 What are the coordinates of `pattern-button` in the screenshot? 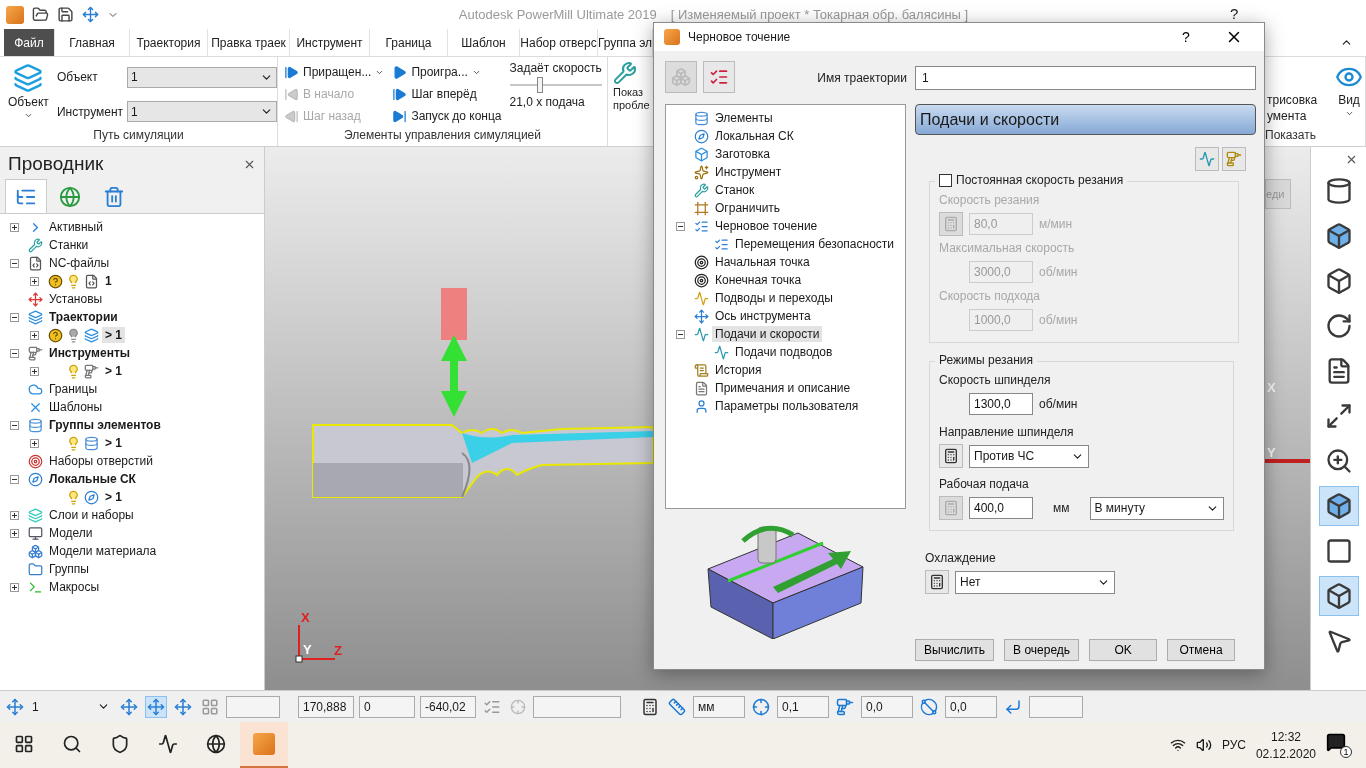 It's located at (719, 77).